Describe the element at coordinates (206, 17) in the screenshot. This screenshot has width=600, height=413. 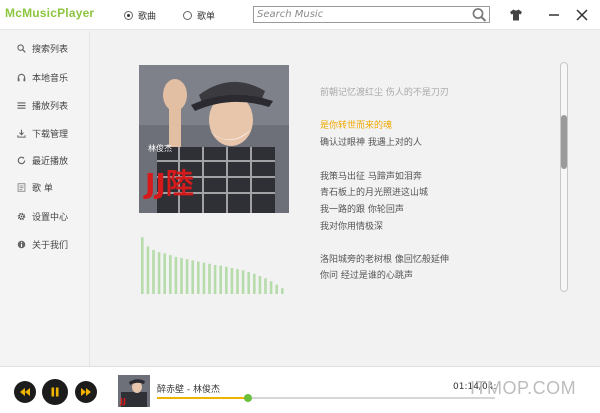
I see `mode-radio-label: 歌单` at that location.